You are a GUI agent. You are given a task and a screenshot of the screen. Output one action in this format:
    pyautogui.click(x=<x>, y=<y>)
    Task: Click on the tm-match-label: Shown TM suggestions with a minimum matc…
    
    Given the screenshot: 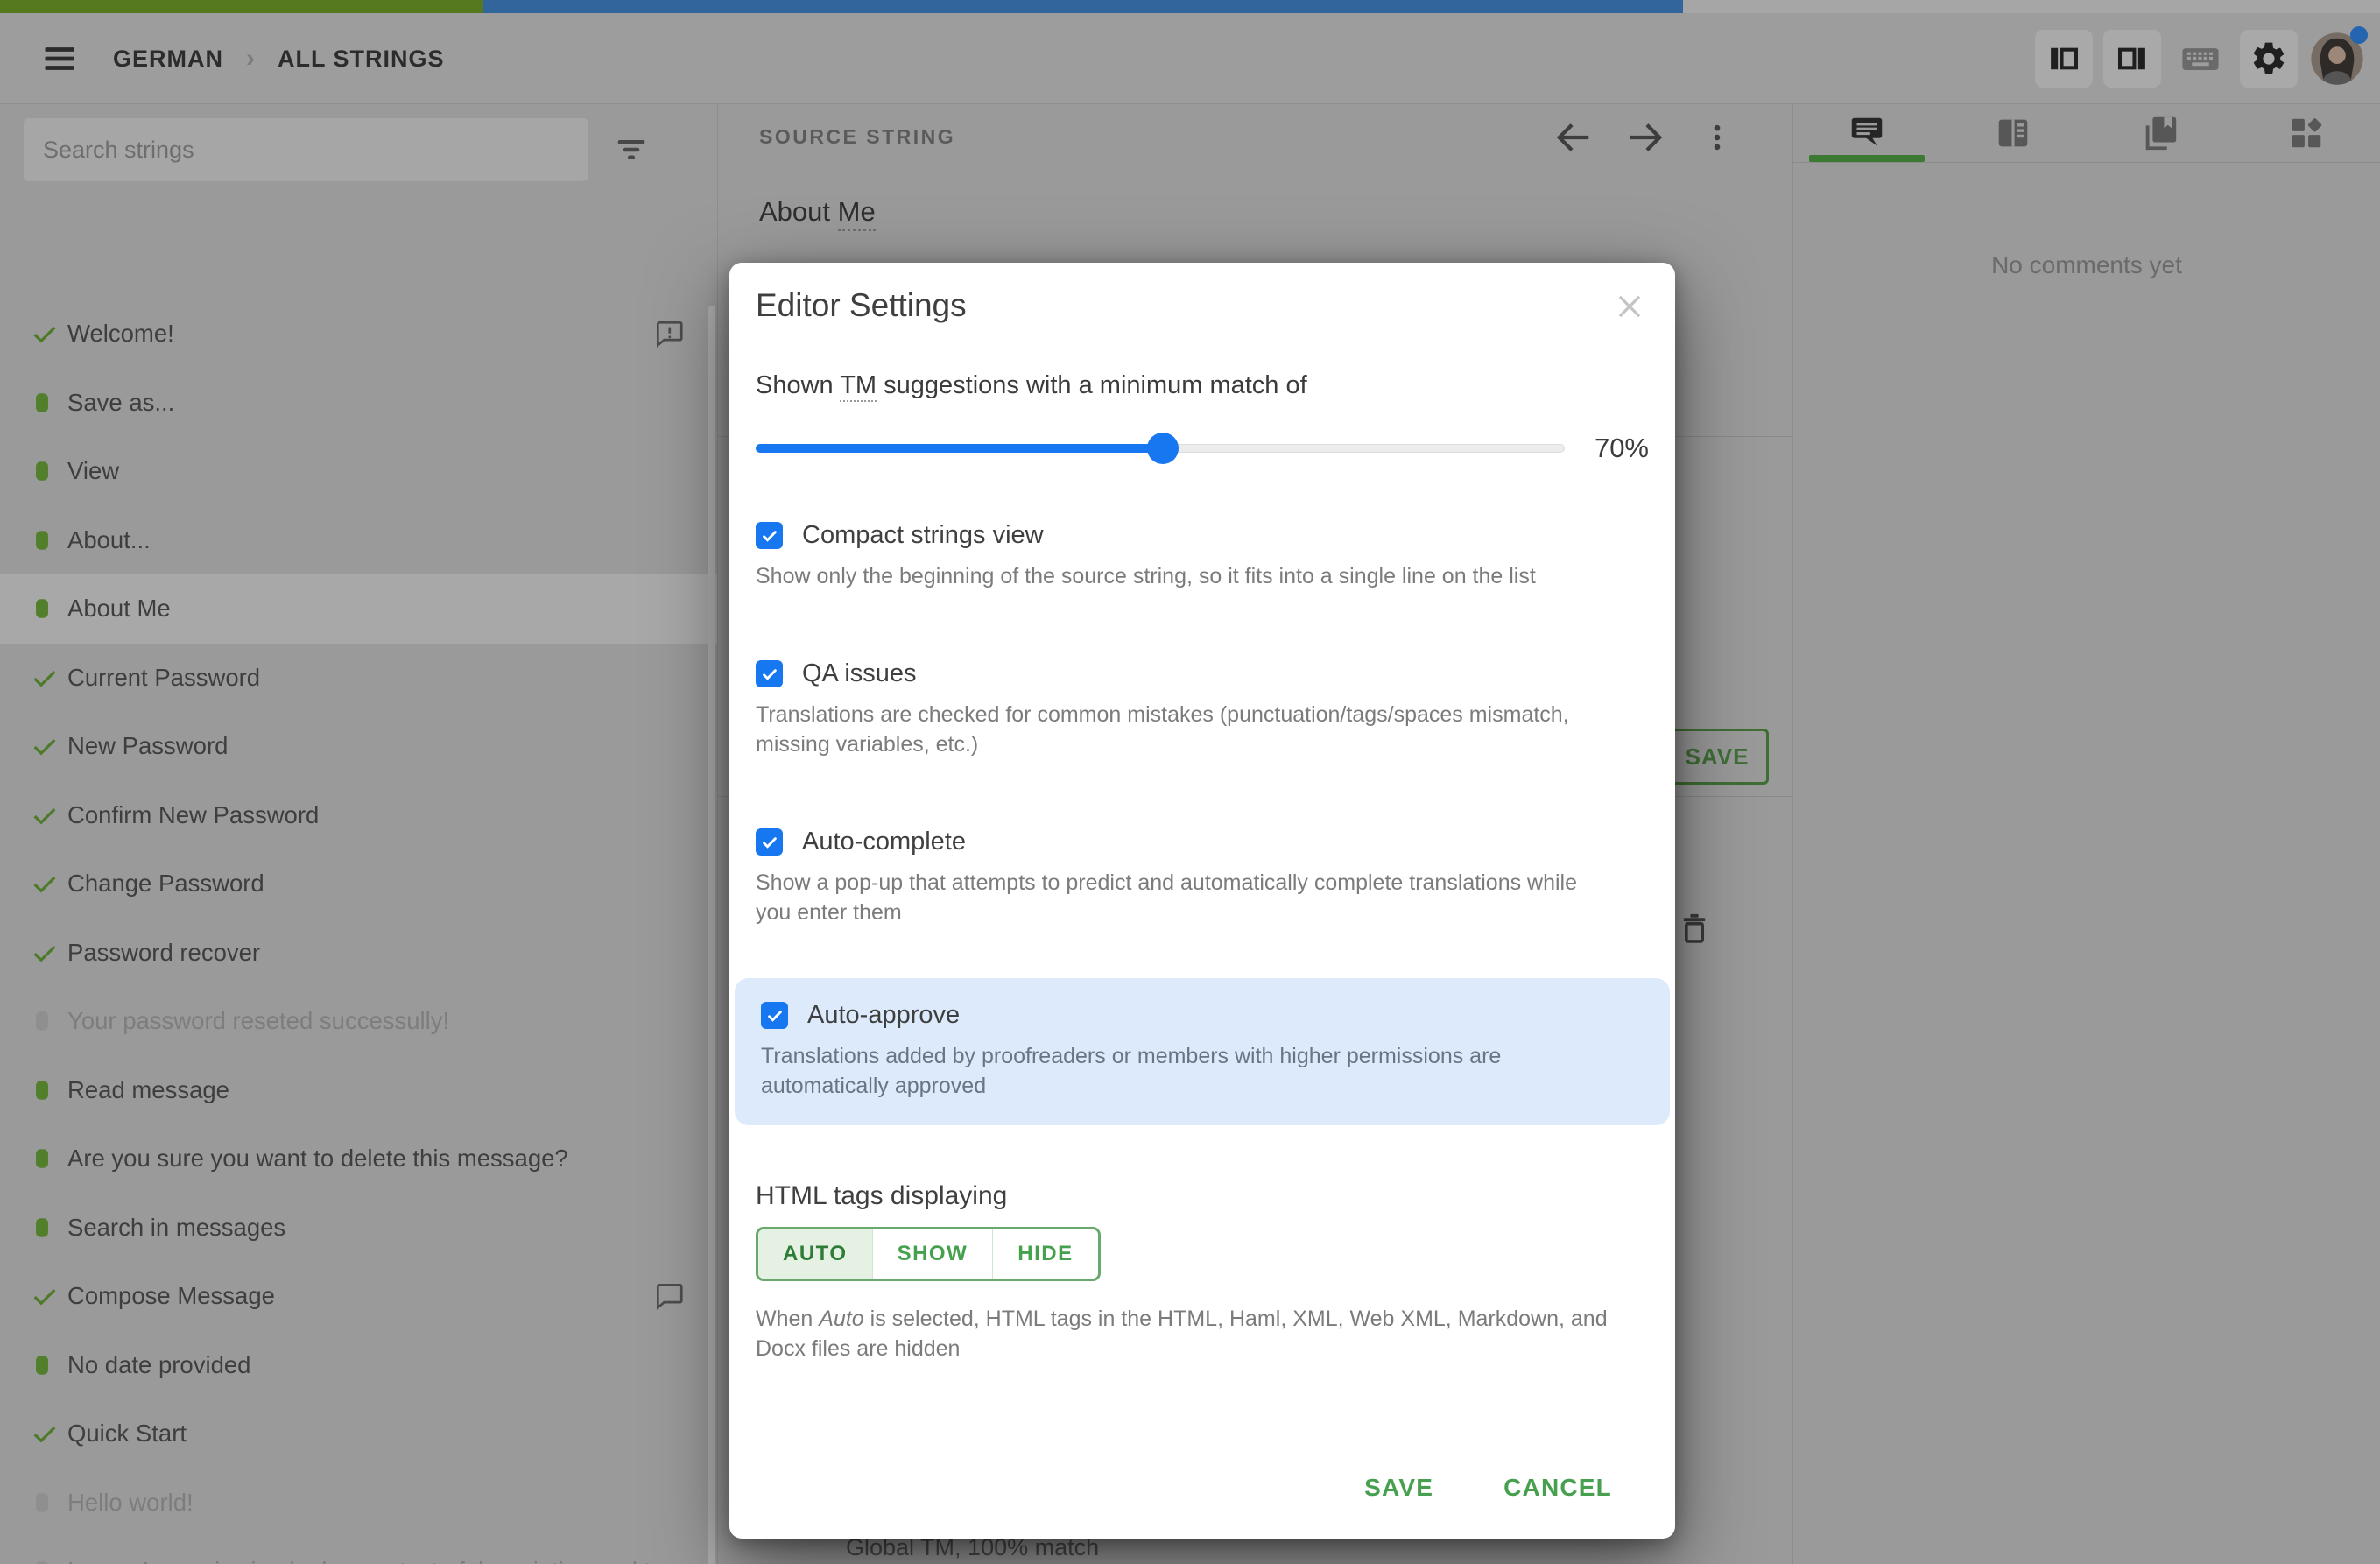 What is the action you would take?
    pyautogui.click(x=1202, y=386)
    